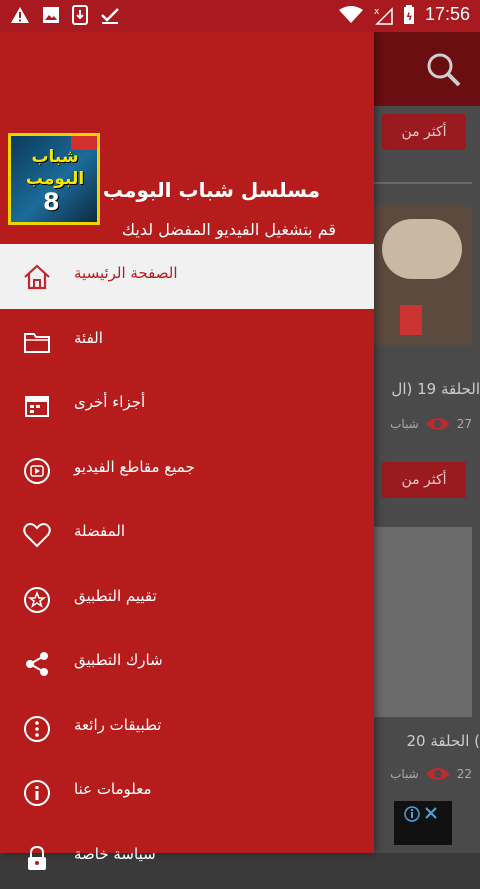 The height and width of the screenshot is (889, 480). I want to click on ad-banner, so click(423, 823).